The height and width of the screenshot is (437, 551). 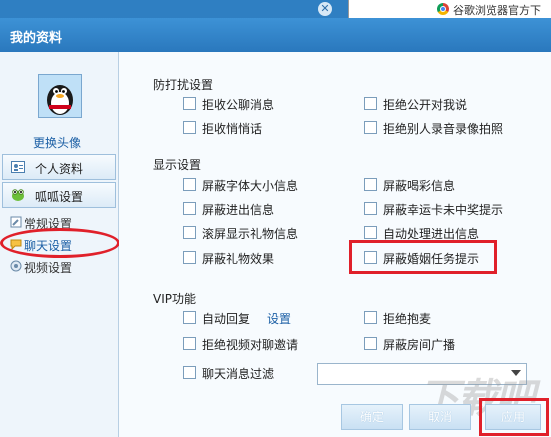 I want to click on avatar, so click(x=60, y=96).